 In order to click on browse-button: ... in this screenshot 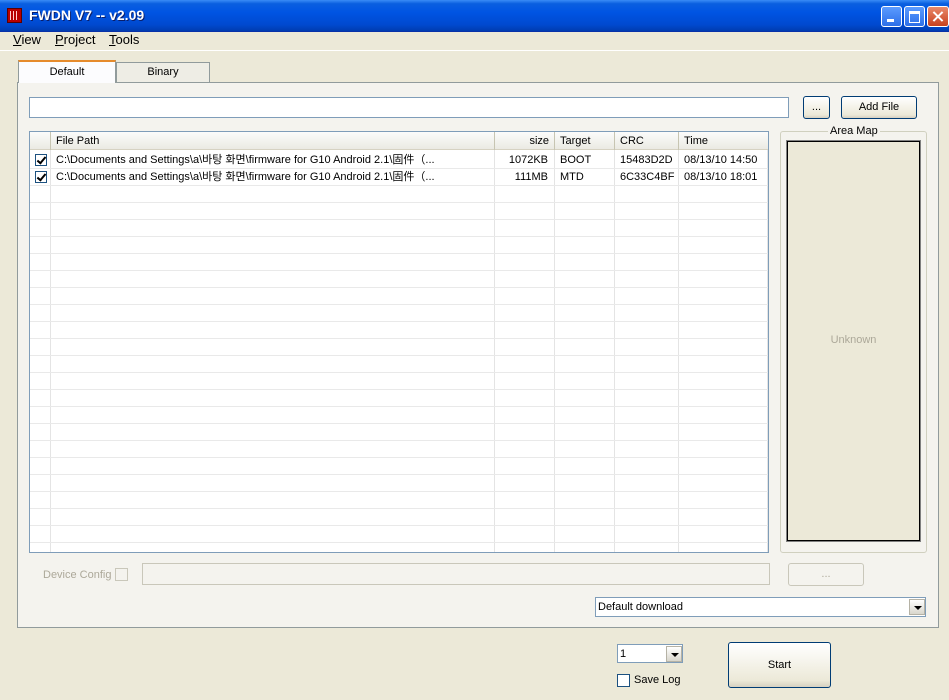, I will do `click(816, 107)`.